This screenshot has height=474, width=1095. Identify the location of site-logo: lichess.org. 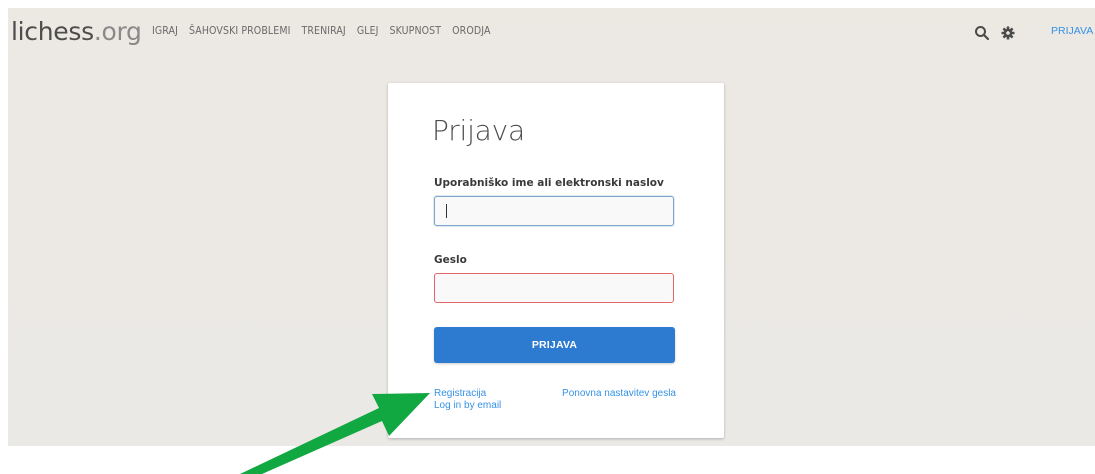
(76, 32).